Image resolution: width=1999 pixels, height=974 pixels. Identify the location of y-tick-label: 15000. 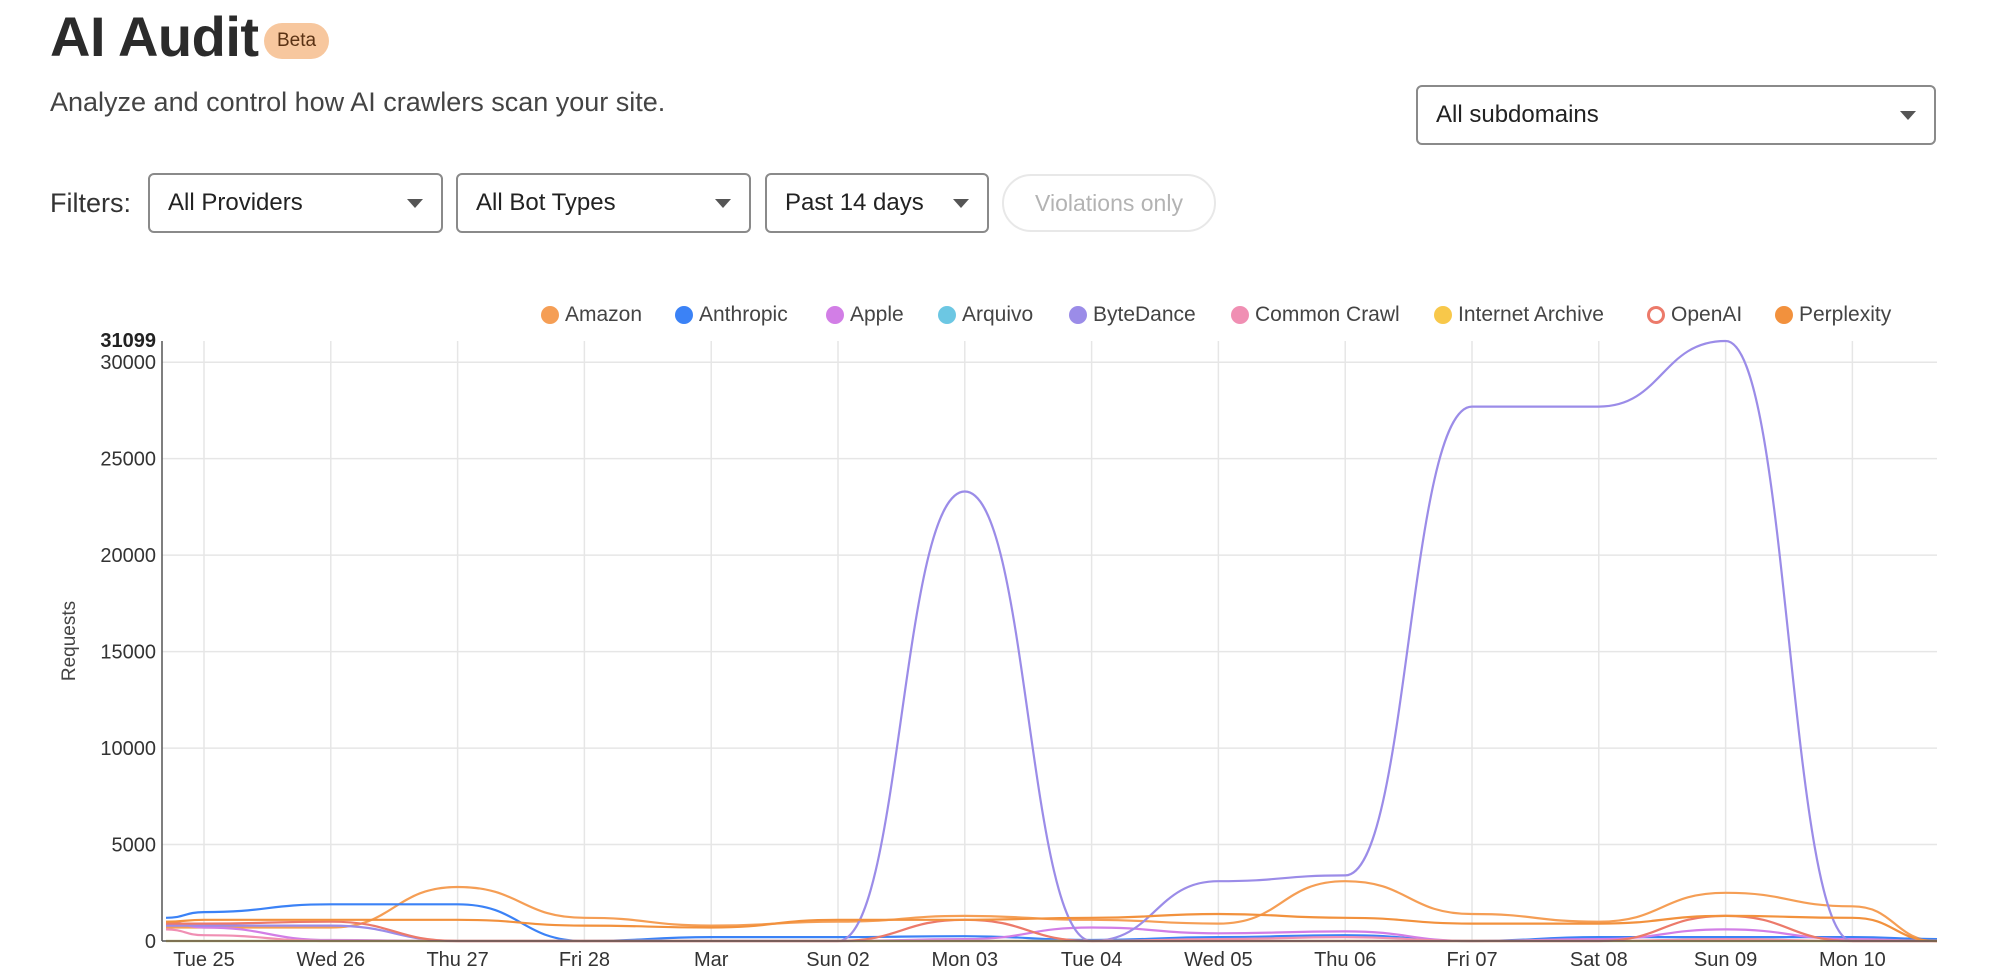
(128, 653).